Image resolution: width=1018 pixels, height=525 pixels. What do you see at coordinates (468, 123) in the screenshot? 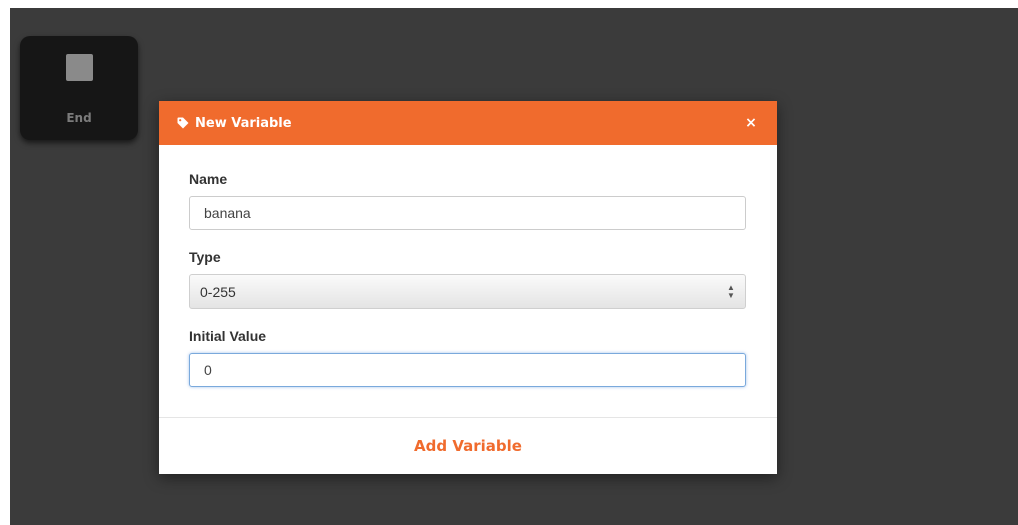
I see `dialog-header: New Variable ×` at bounding box center [468, 123].